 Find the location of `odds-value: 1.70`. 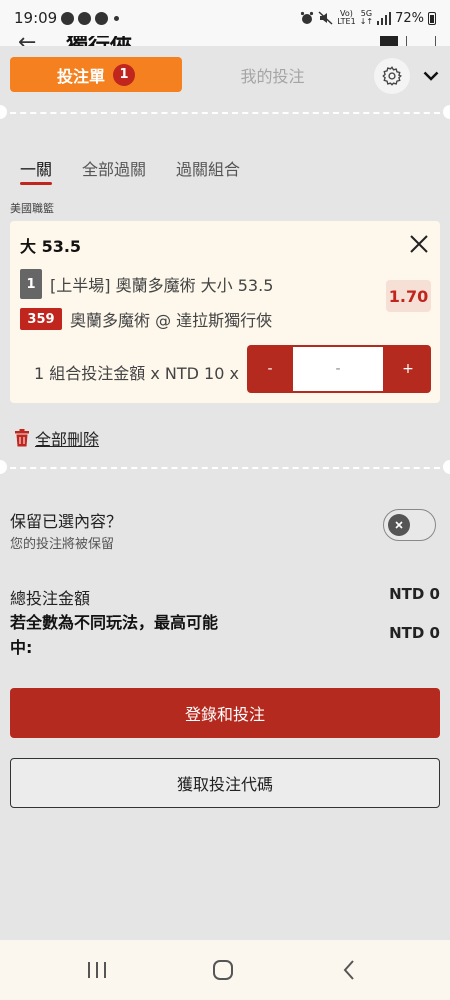

odds-value: 1.70 is located at coordinates (408, 296).